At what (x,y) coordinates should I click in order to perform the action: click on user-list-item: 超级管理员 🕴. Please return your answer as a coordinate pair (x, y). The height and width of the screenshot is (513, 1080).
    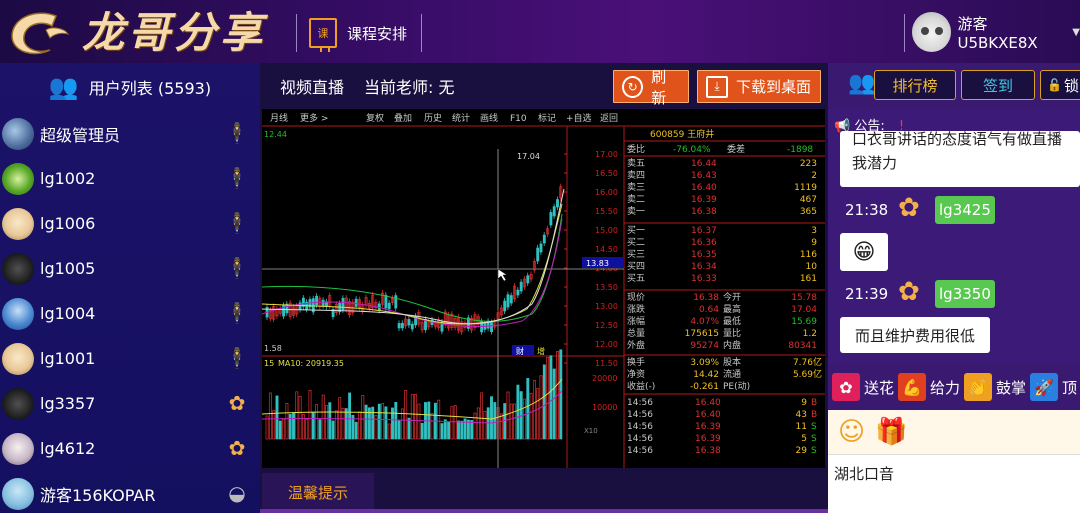
    Looking at the image, I should click on (130, 133).